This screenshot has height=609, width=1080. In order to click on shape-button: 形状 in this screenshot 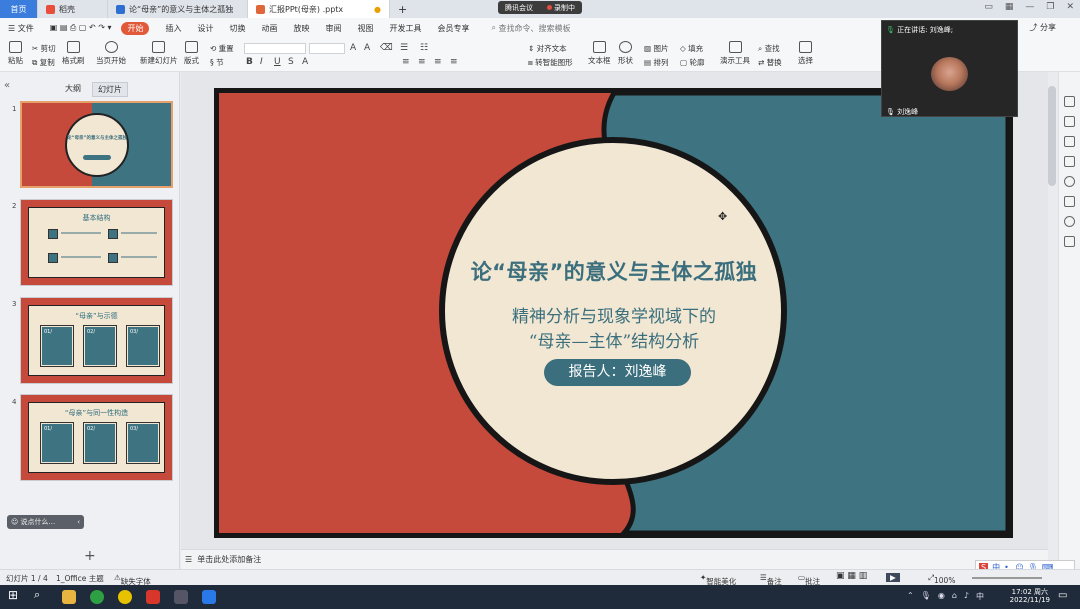, I will do `click(625, 53)`.